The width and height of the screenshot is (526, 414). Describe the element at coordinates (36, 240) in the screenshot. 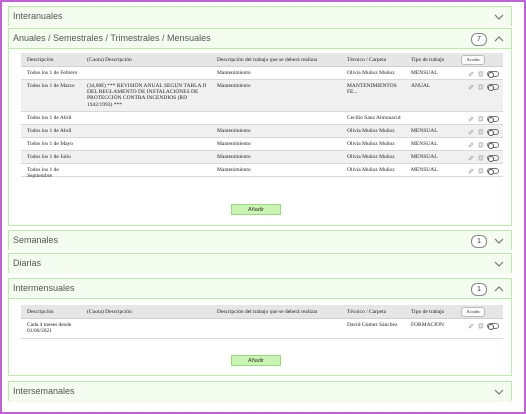

I see `panel-title: Semanales` at that location.